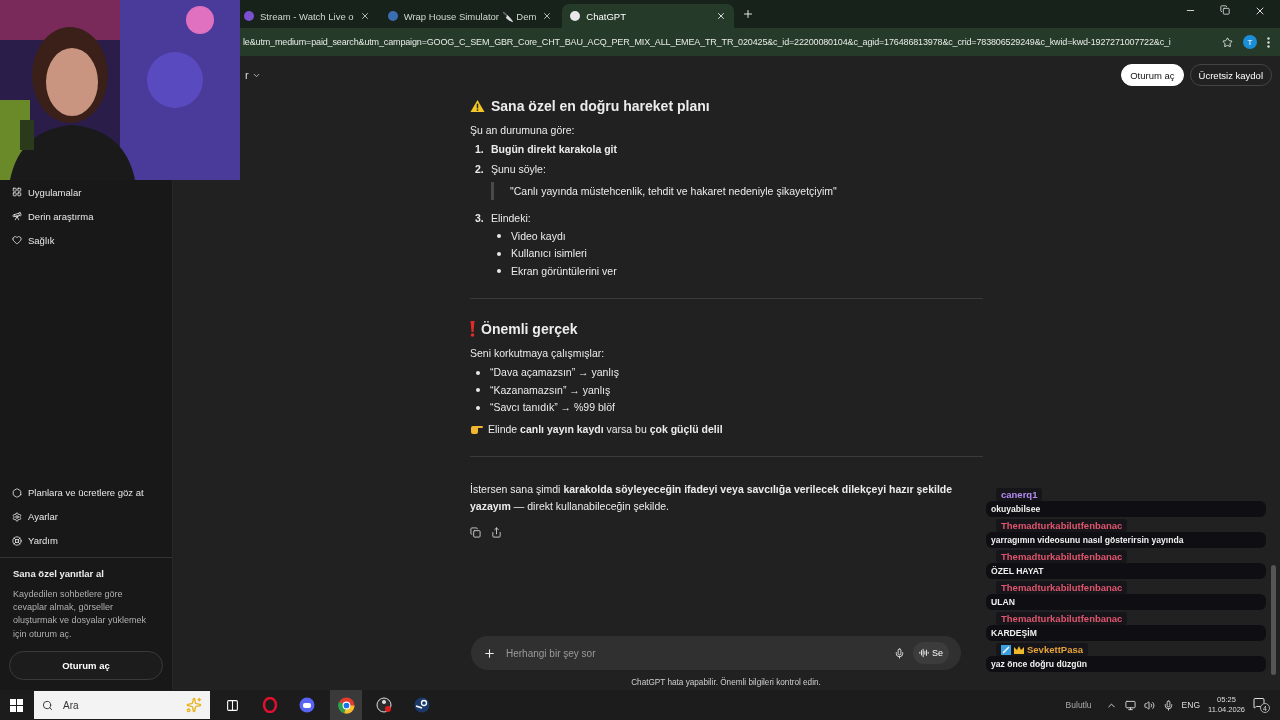 Image resolution: width=1280 pixels, height=720 pixels. What do you see at coordinates (1078, 705) in the screenshot?
I see `weather-text: Bulutlu` at bounding box center [1078, 705].